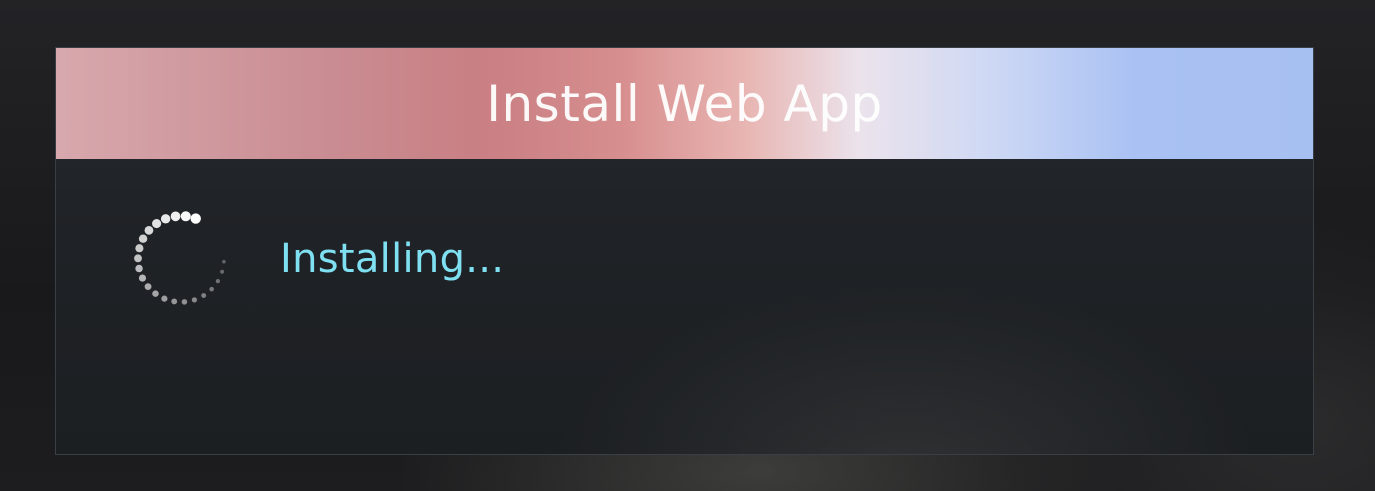  Describe the element at coordinates (180, 258) in the screenshot. I see `loading-spinner-icon` at that location.